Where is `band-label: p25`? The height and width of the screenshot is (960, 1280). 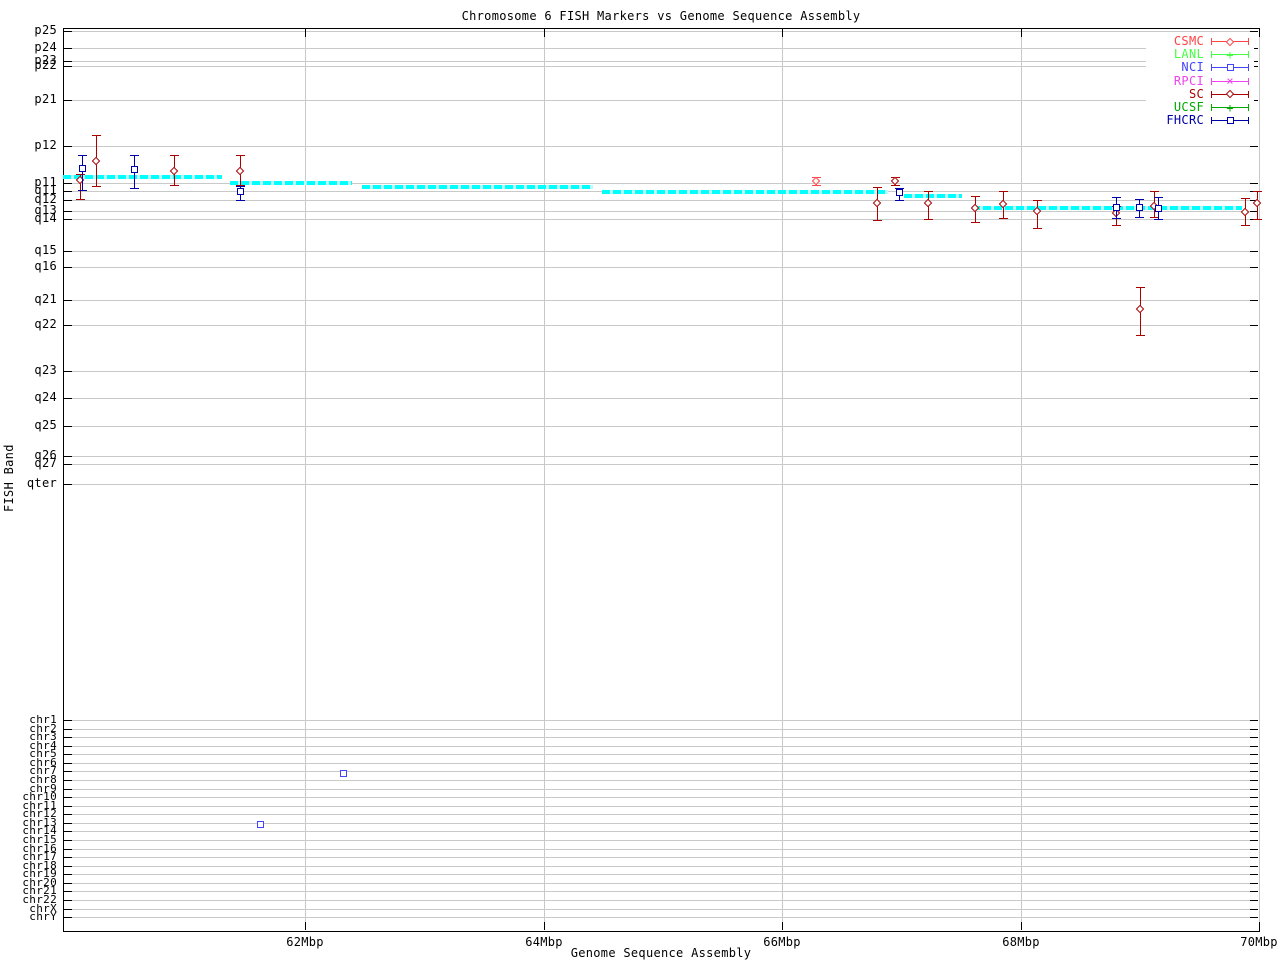
band-label: p25 is located at coordinates (45, 30).